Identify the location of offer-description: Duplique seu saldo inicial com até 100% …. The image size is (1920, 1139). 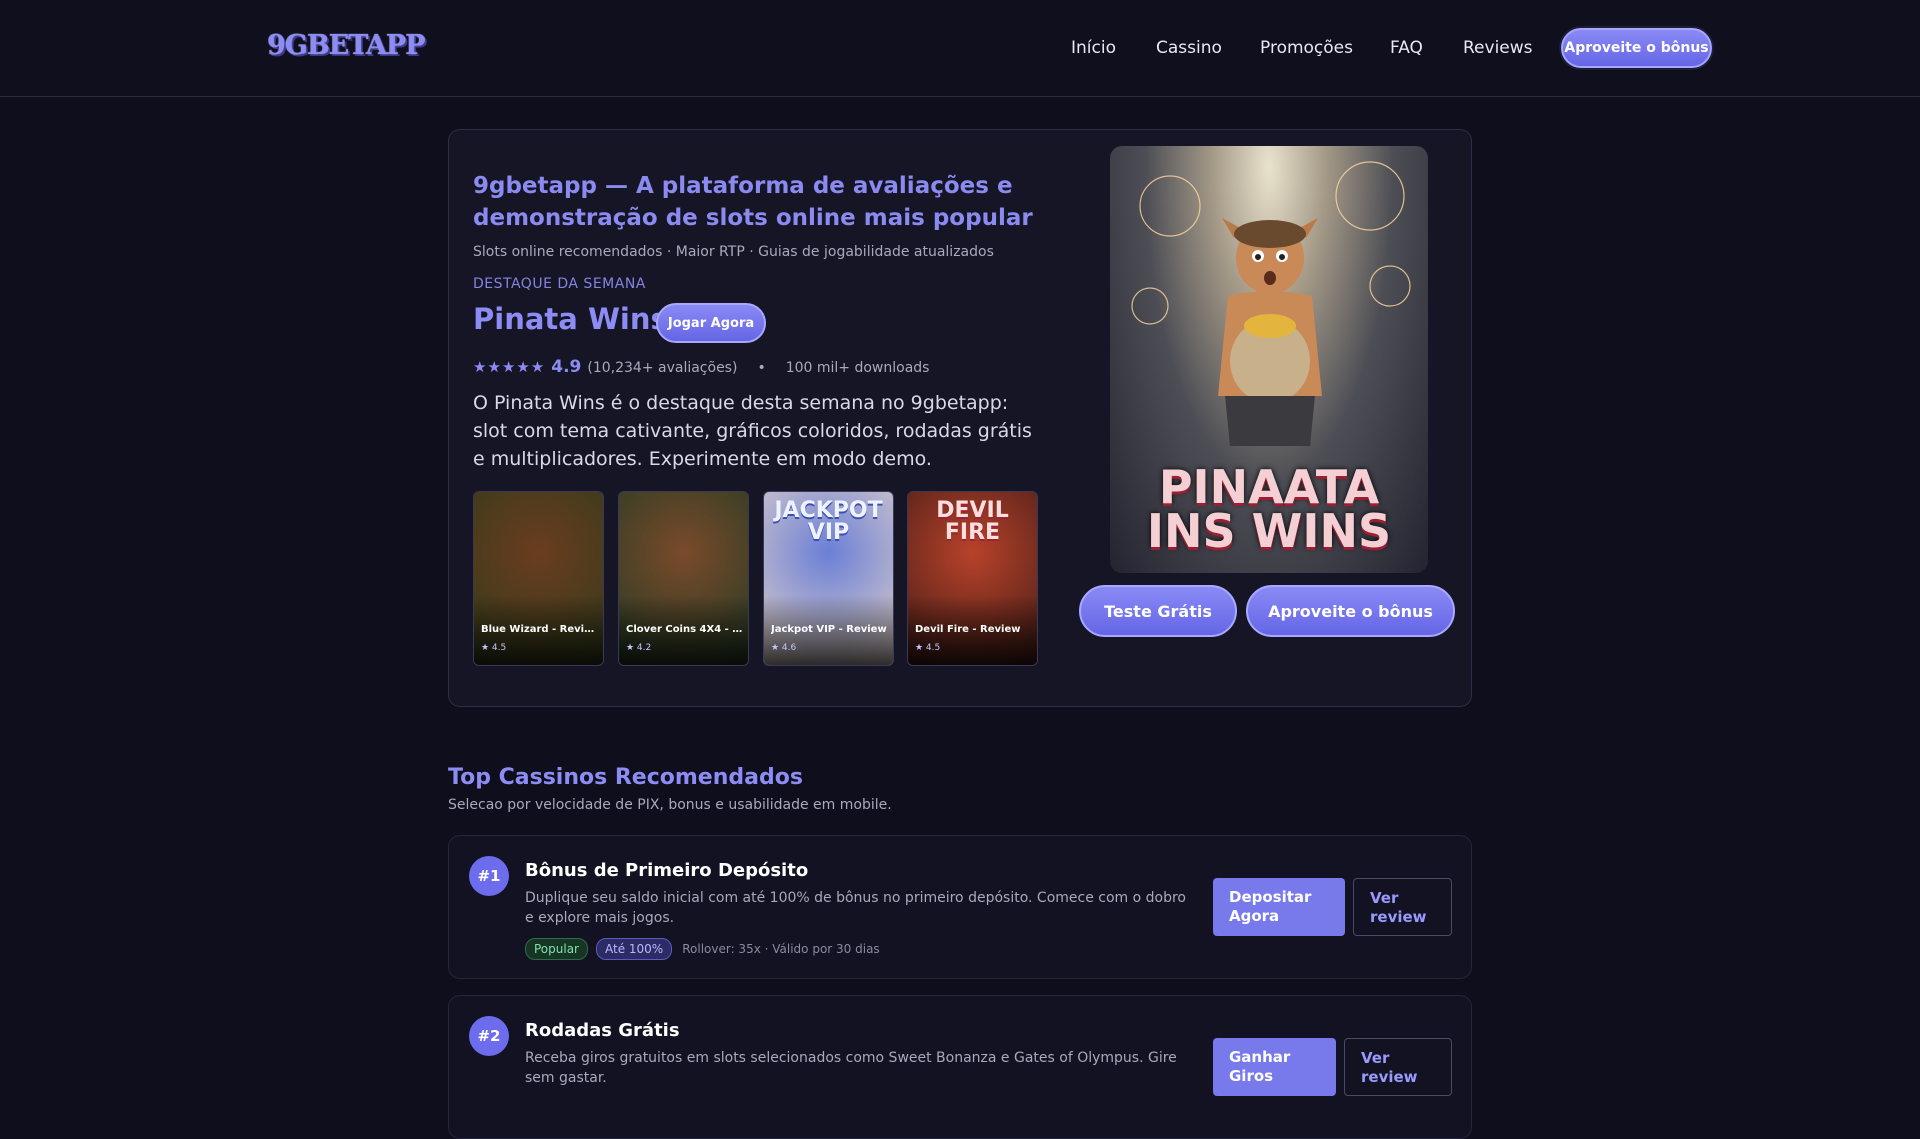
(855, 908).